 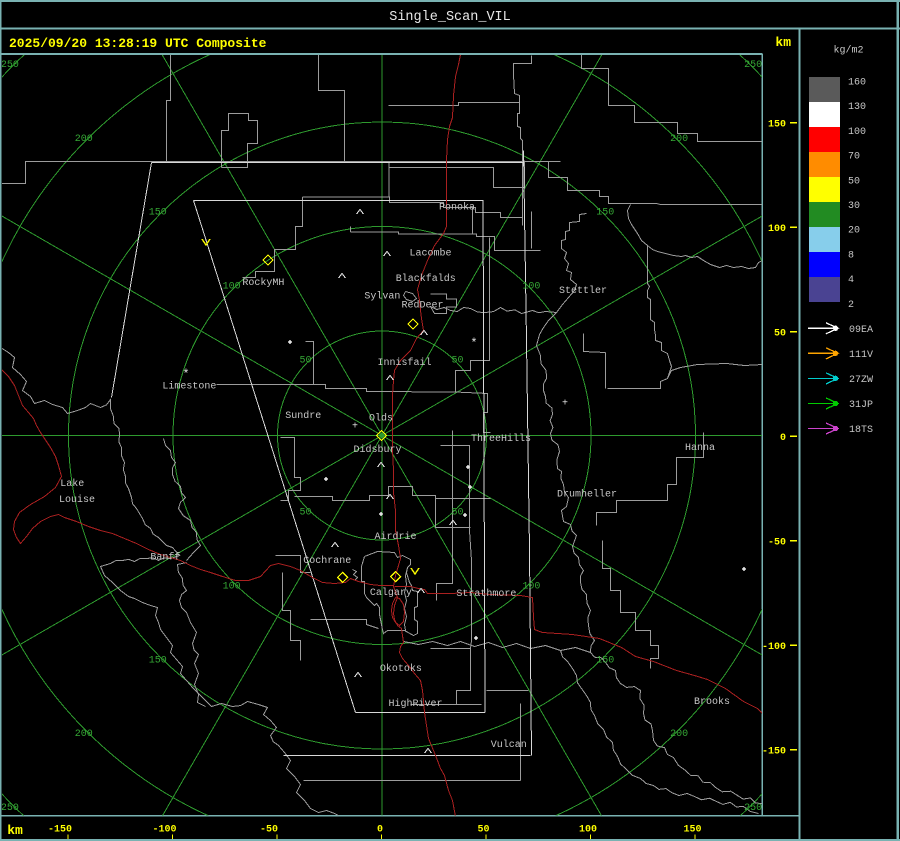 What do you see at coordinates (854, 157) in the screenshot?
I see `svg-text: 70` at bounding box center [854, 157].